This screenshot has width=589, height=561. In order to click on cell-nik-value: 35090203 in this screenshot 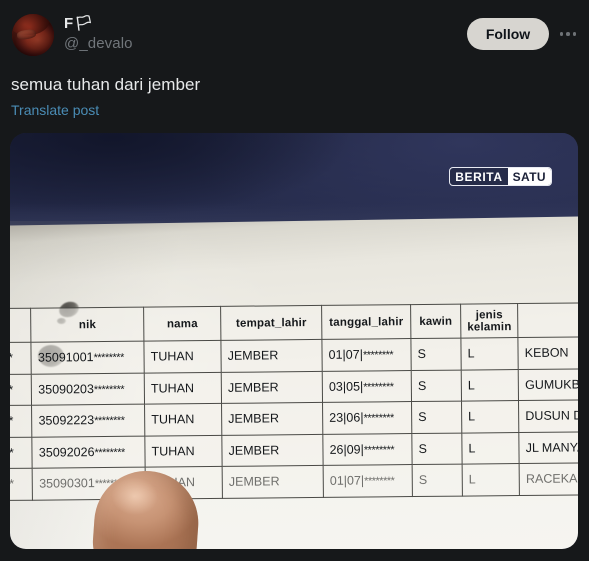, I will do `click(66, 389)`.